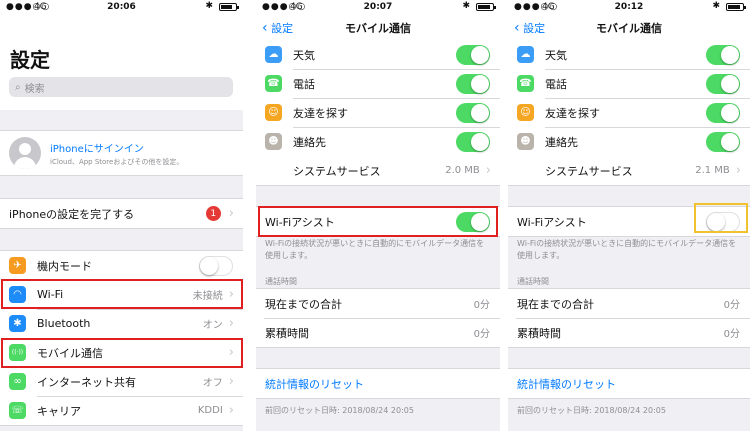 The height and width of the screenshot is (431, 750). I want to click on settings-row-carrier: ☏ キャリア KDDI ›, so click(121, 410).